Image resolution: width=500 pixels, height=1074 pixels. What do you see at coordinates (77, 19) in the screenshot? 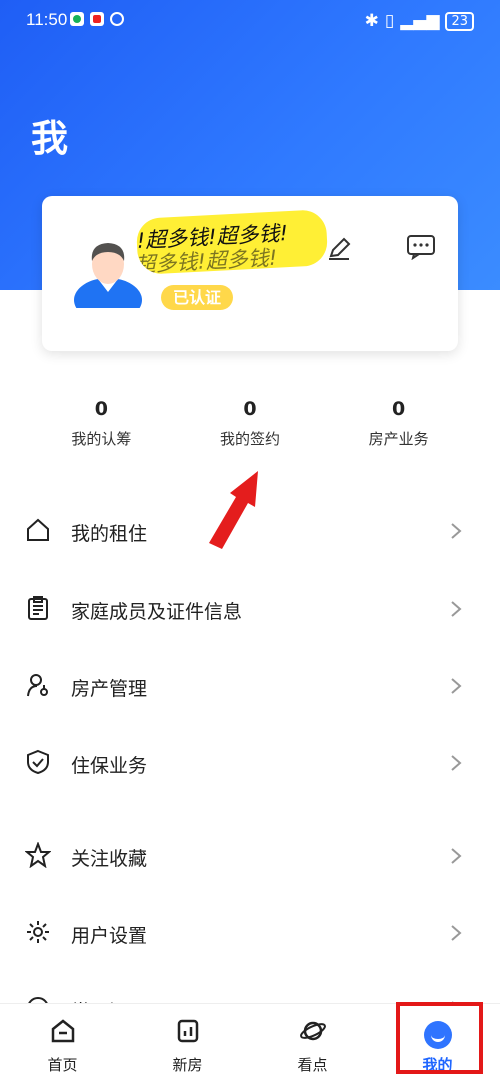
I see `wechat-notification-icon` at bounding box center [77, 19].